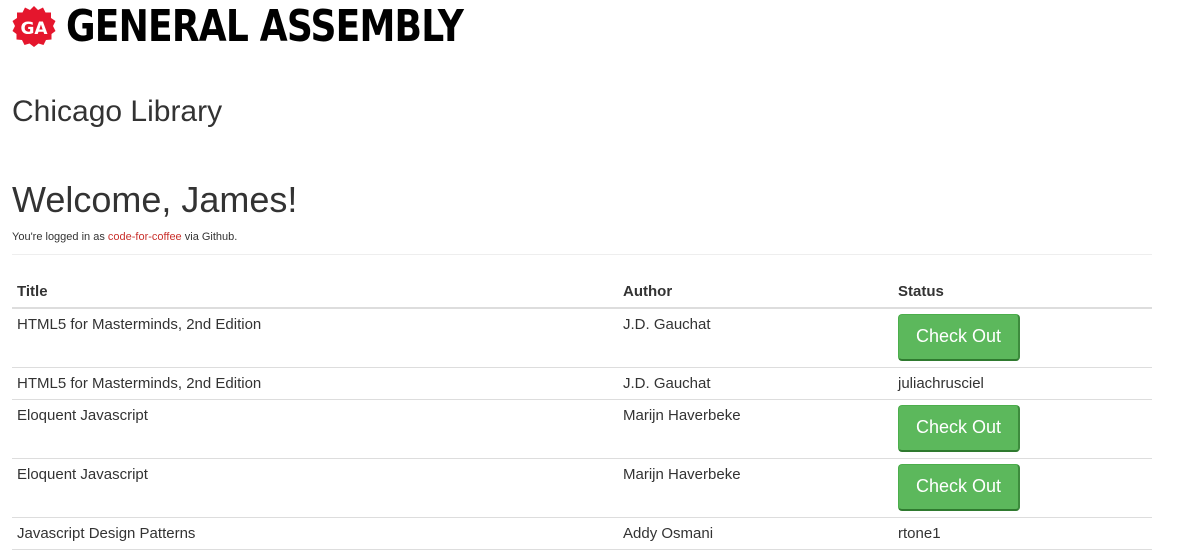 The image size is (1178, 555). I want to click on header-divider, so click(582, 254).